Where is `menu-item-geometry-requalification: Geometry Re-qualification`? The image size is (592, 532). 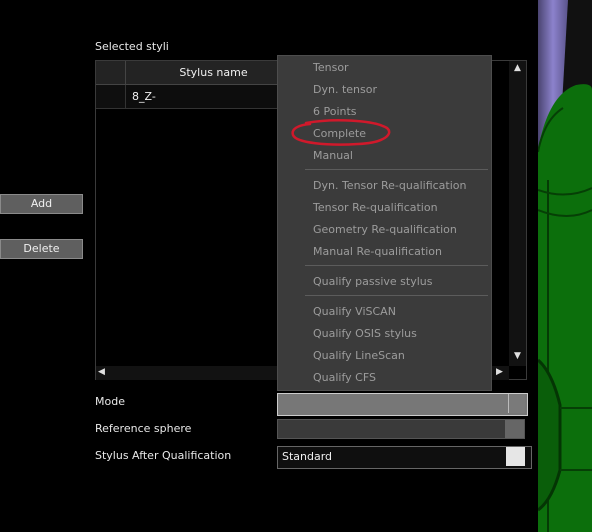 menu-item-geometry-requalification: Geometry Re-qualification is located at coordinates (385, 229).